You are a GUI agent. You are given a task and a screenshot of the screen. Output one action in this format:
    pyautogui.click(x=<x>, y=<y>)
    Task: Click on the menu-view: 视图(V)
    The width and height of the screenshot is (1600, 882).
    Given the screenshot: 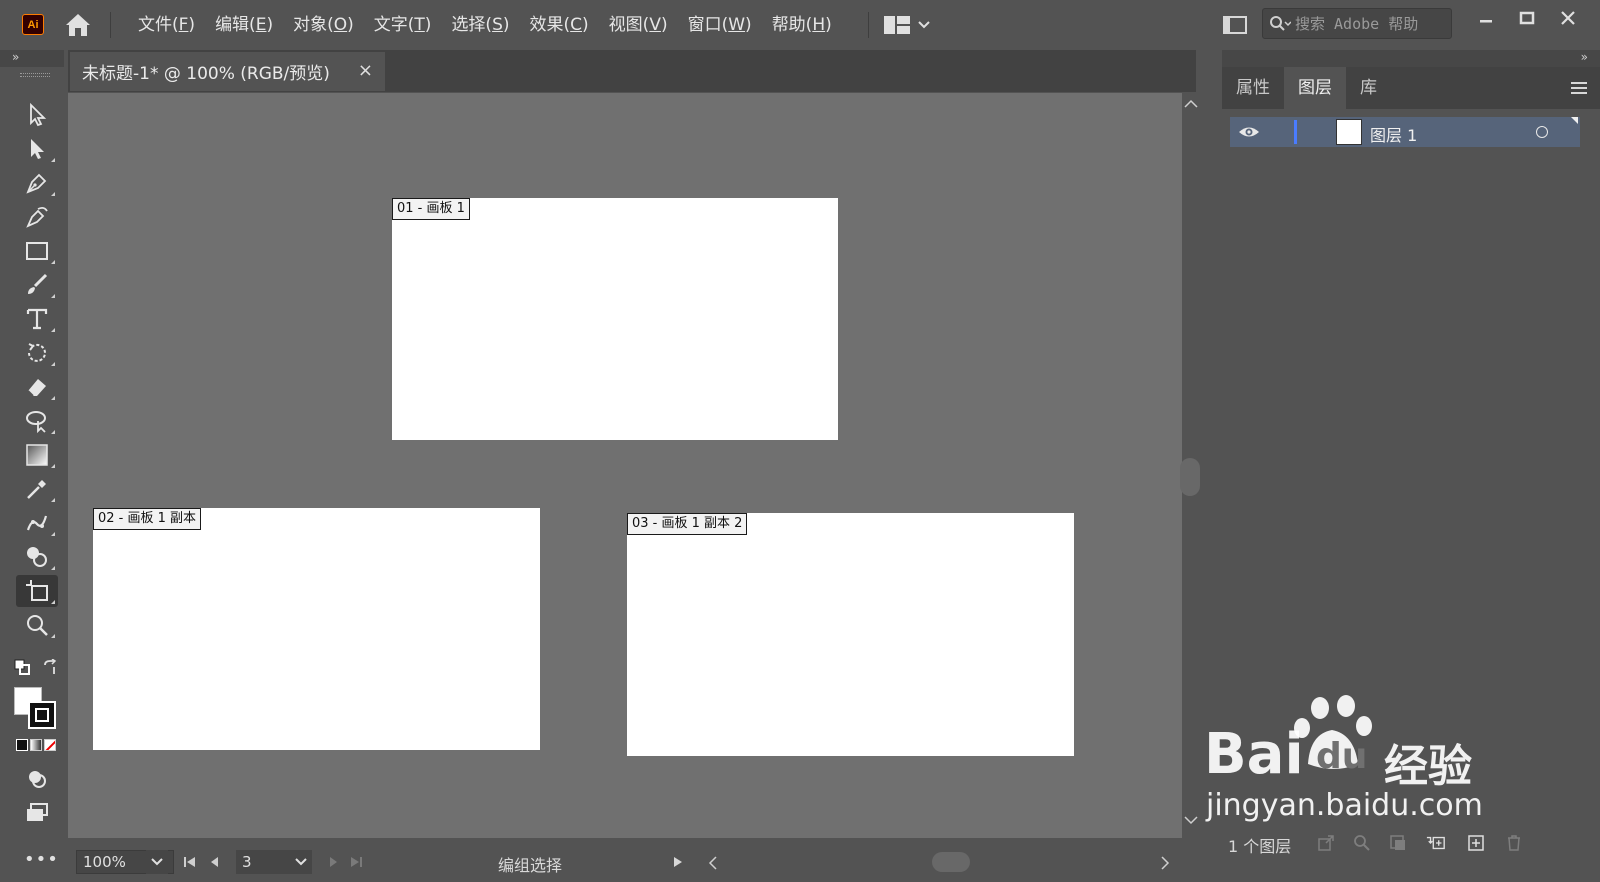 What is the action you would take?
    pyautogui.click(x=638, y=25)
    